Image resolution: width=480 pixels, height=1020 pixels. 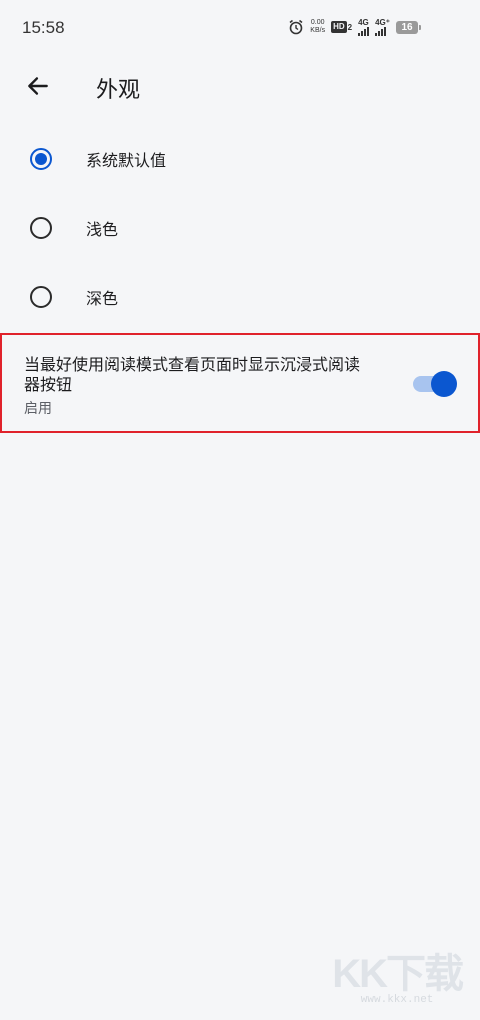 What do you see at coordinates (364, 31) in the screenshot?
I see `signal-1-bars` at bounding box center [364, 31].